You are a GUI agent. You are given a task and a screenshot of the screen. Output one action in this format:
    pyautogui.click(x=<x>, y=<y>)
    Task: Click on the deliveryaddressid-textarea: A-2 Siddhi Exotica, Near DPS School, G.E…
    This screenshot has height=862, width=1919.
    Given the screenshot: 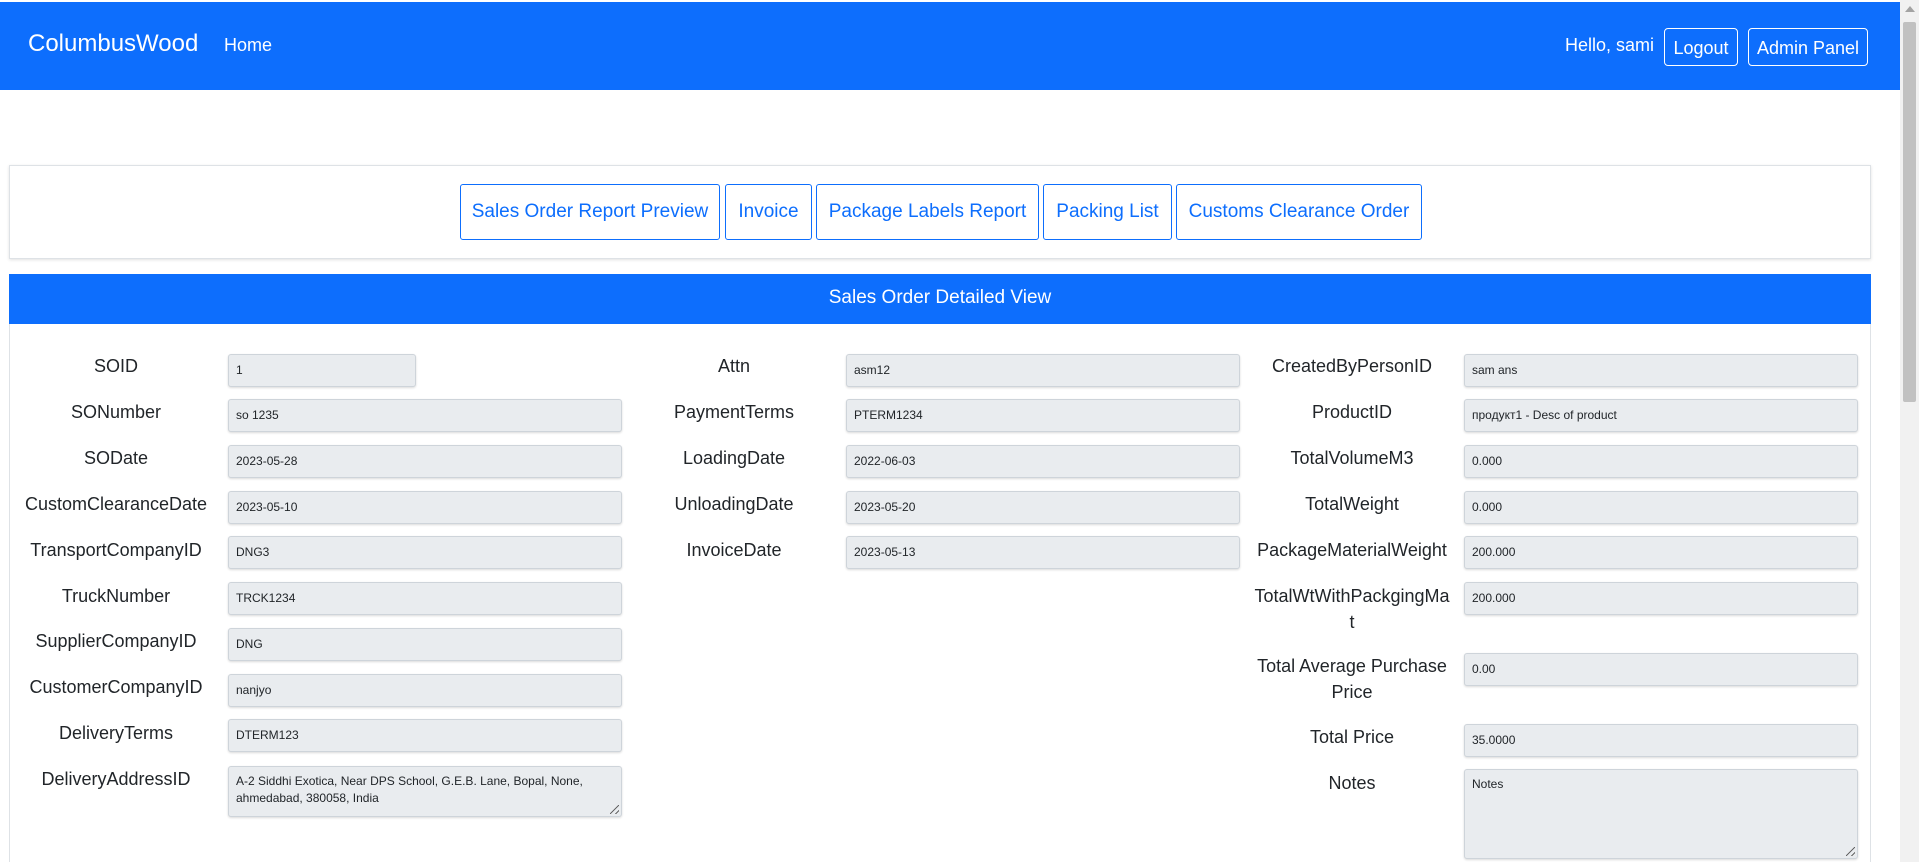 What is the action you would take?
    pyautogui.click(x=425, y=791)
    